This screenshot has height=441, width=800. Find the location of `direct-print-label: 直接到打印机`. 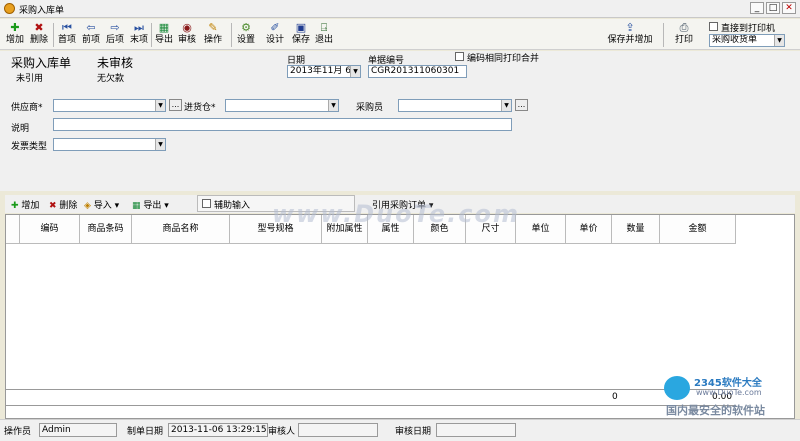

direct-print-label: 直接到打印机 is located at coordinates (748, 29).